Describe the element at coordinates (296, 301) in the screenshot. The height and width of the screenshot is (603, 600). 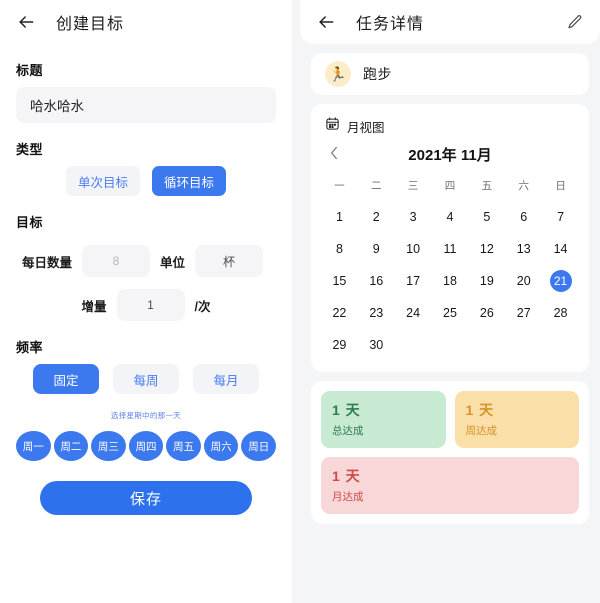
I see `panel-divider` at that location.